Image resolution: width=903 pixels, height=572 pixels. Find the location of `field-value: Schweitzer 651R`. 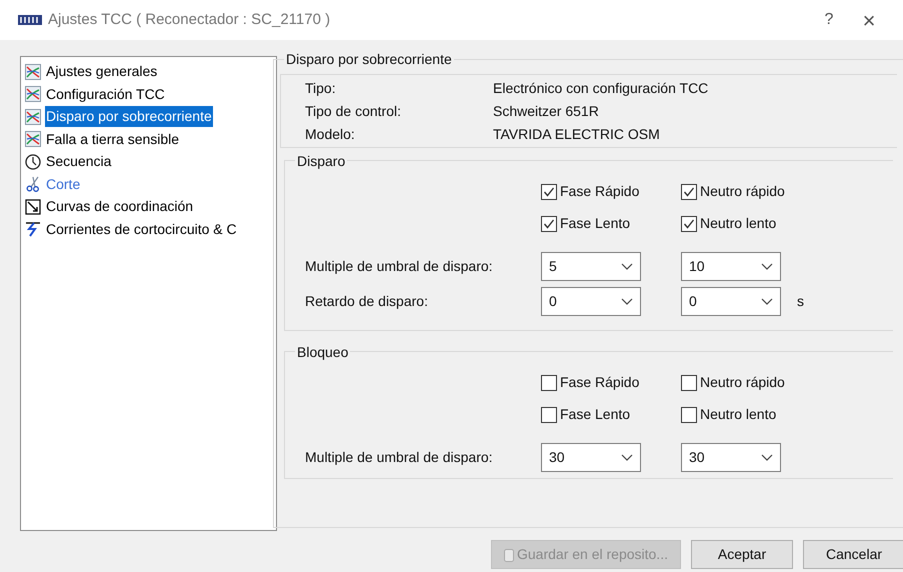

field-value: Schweitzer 651R is located at coordinates (546, 111).